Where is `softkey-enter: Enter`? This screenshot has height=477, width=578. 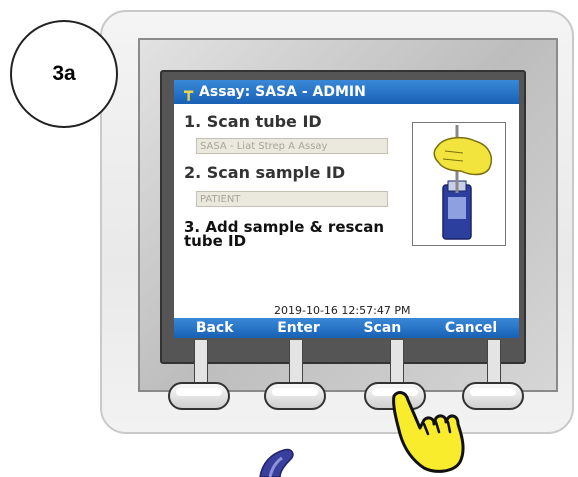 softkey-enter: Enter is located at coordinates (298, 328).